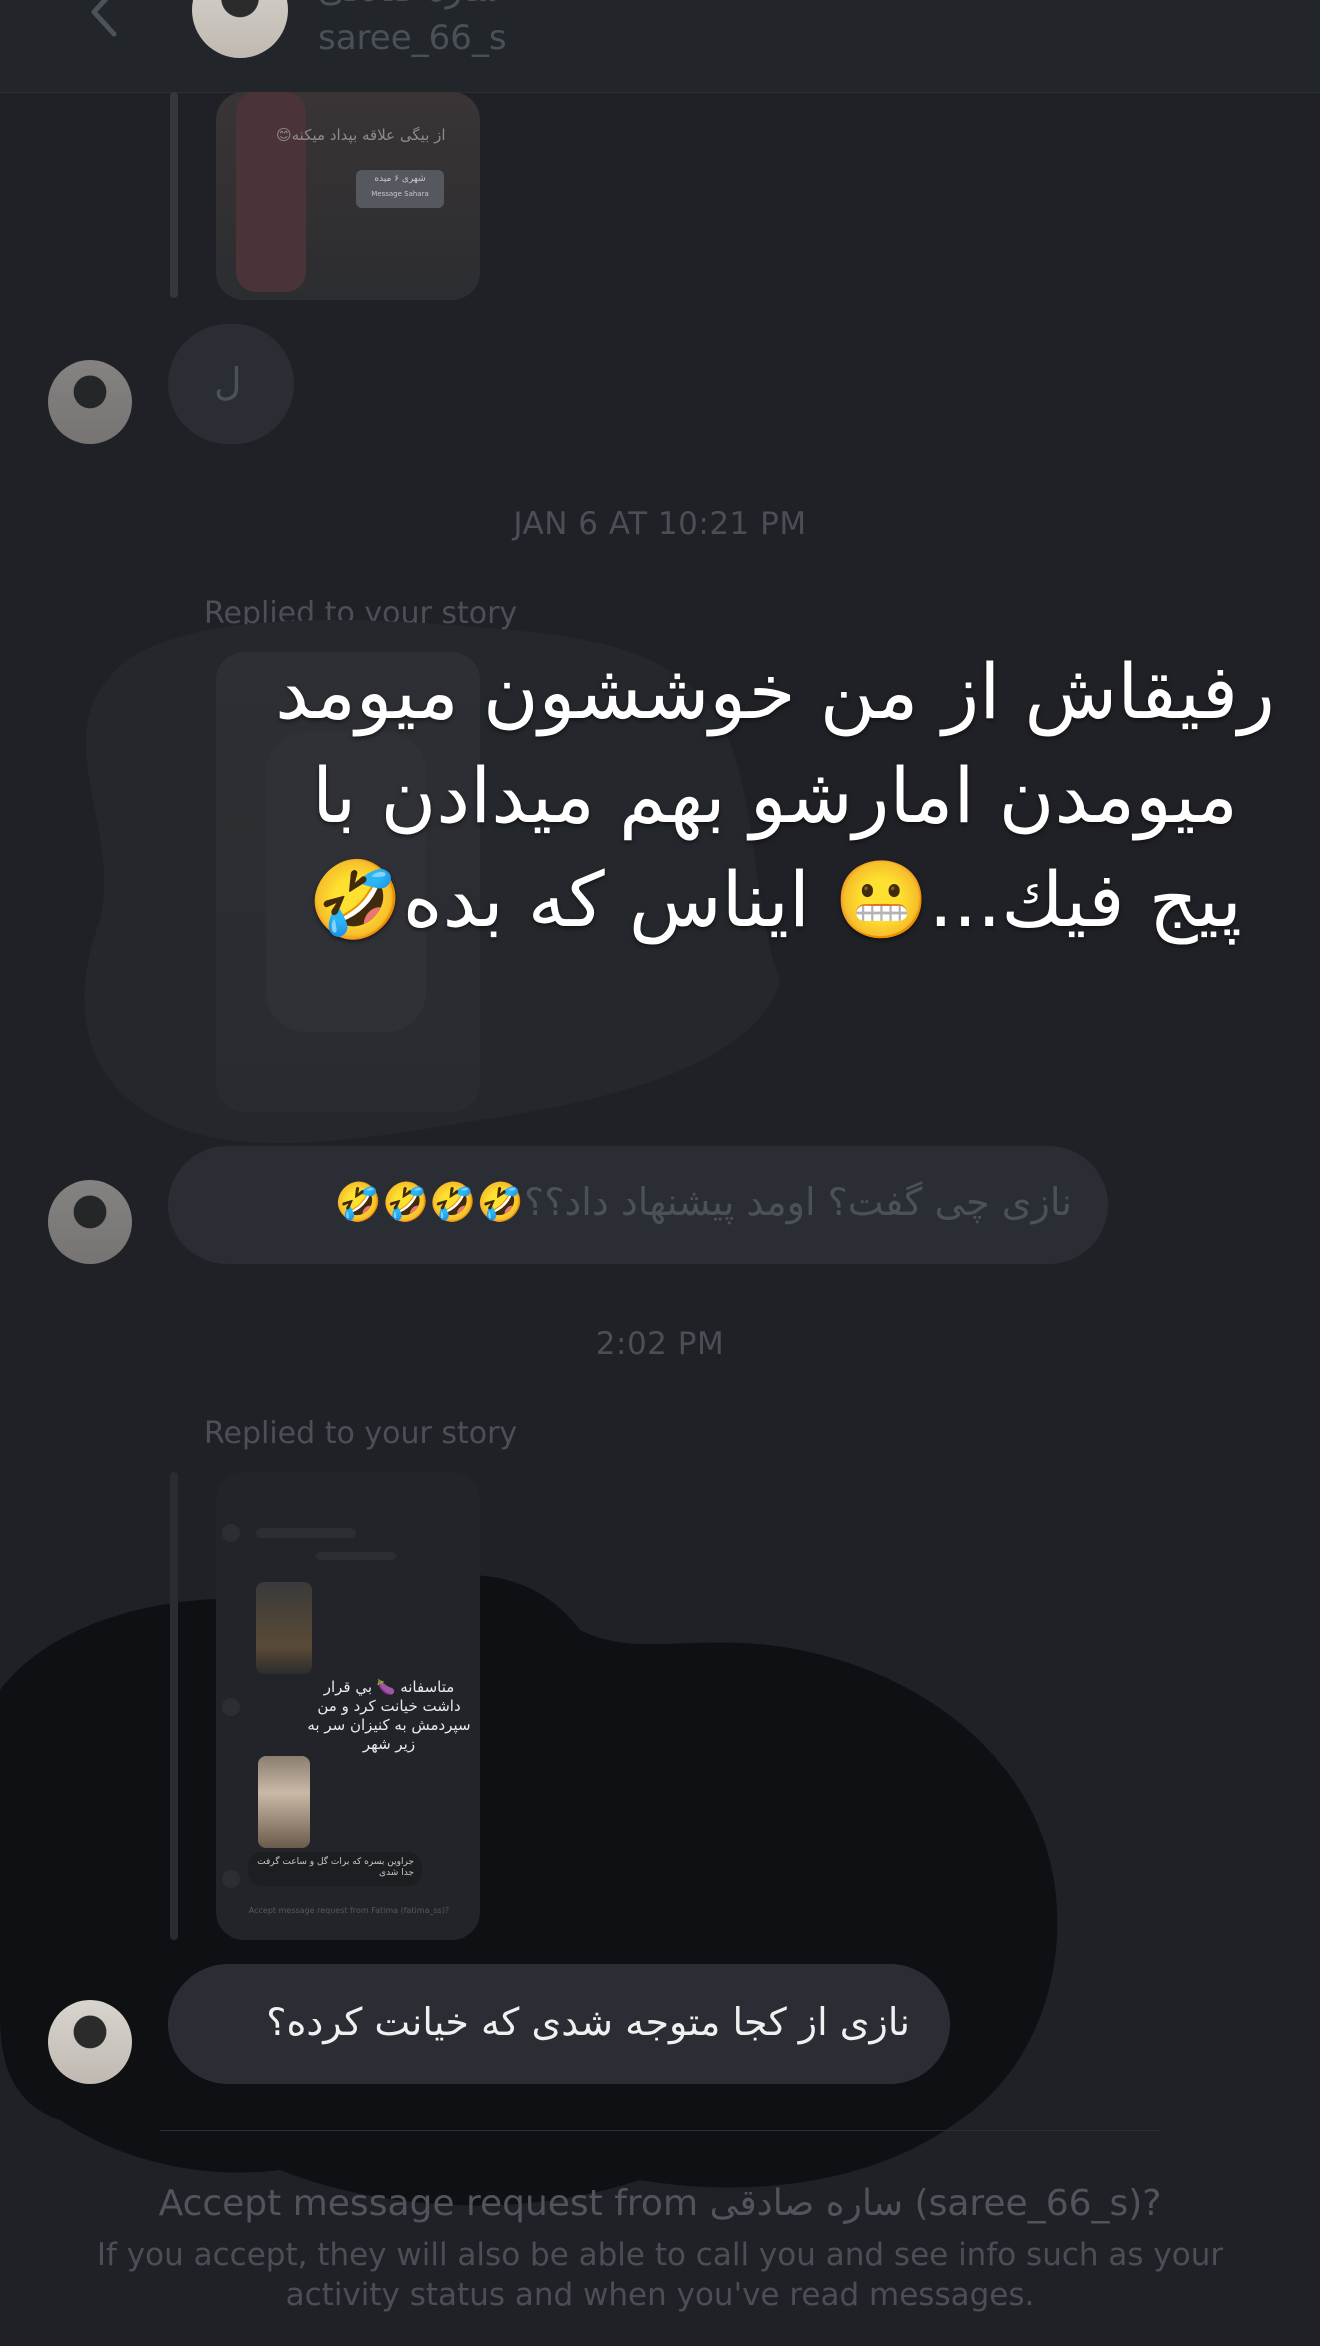 The width and height of the screenshot is (1320, 2346). What do you see at coordinates (361, 1433) in the screenshot?
I see `replied-to-story-label: Replied to your story` at bounding box center [361, 1433].